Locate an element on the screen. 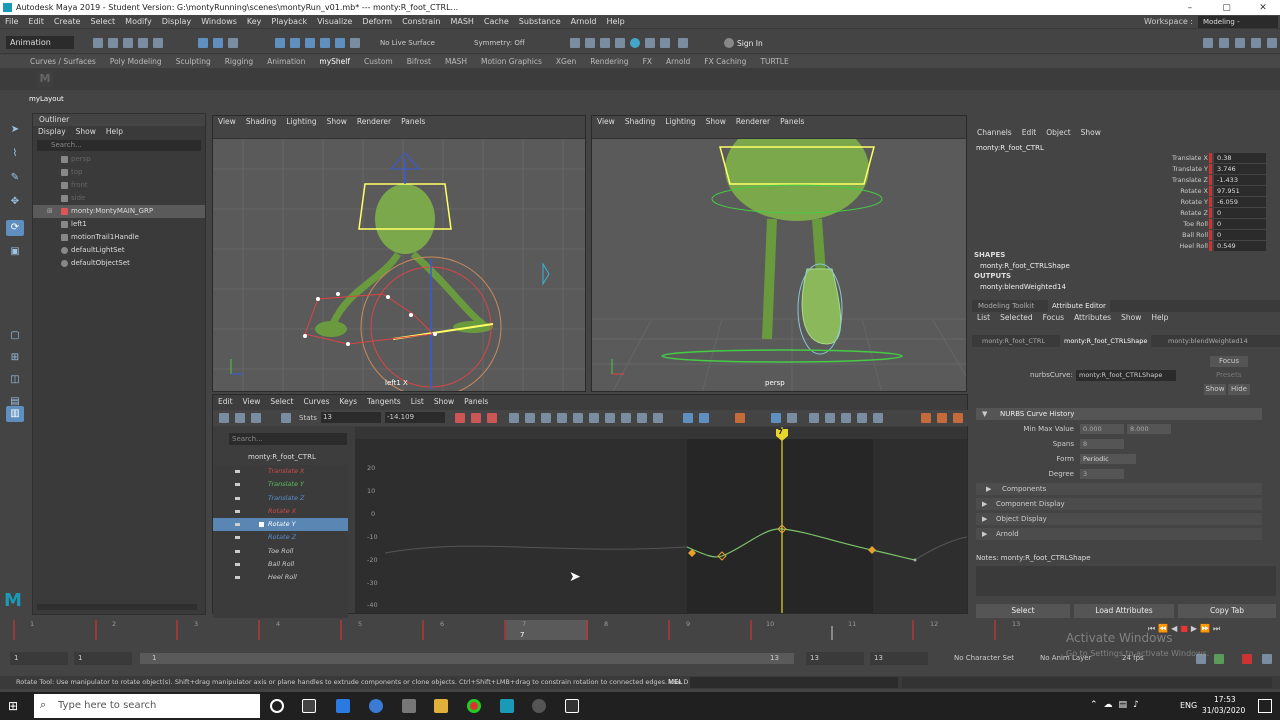  outliner-item: persp is located at coordinates (119, 159).